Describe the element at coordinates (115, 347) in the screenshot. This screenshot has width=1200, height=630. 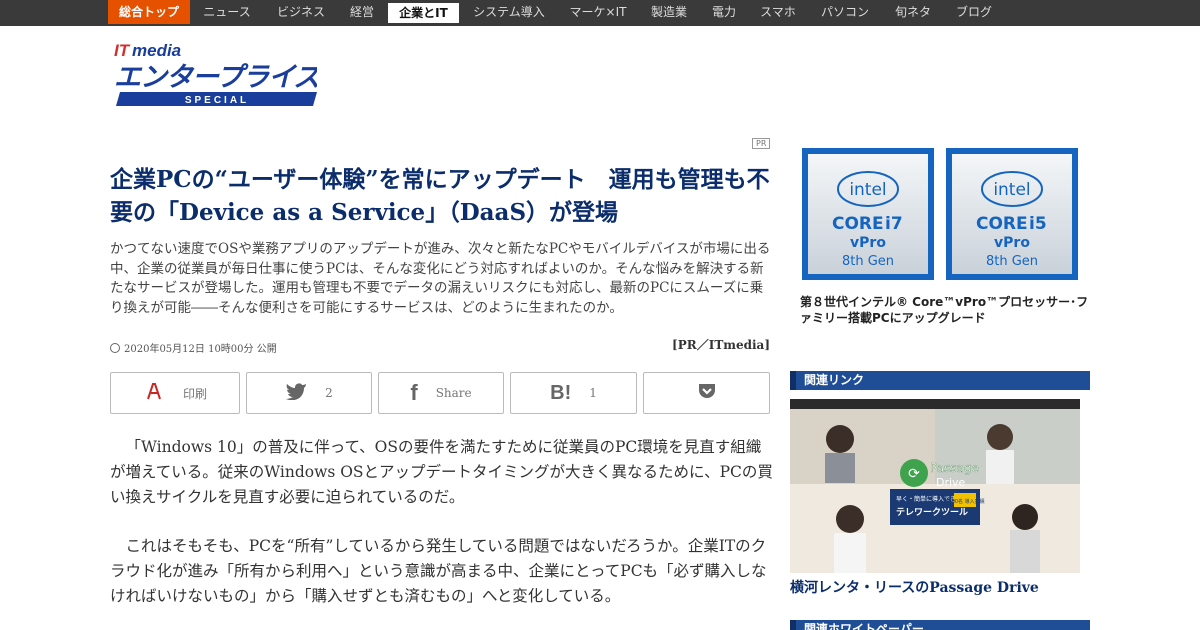
I see `clock-icon` at that location.